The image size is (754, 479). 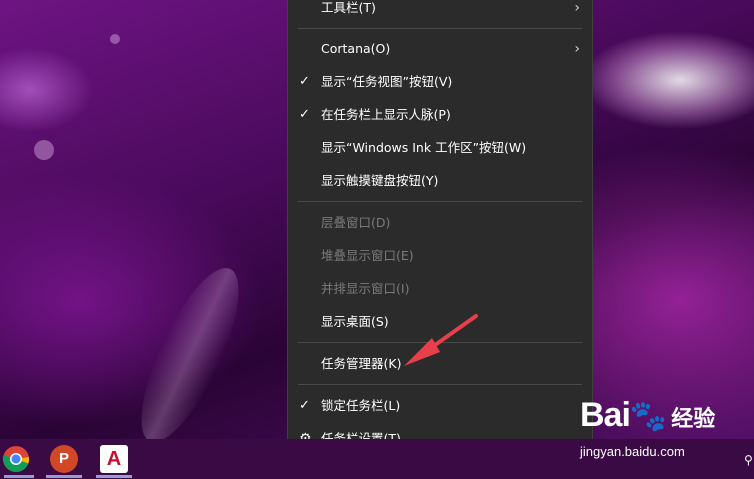 I want to click on watermark-url: jingyan.baidu.com, so click(x=632, y=451).